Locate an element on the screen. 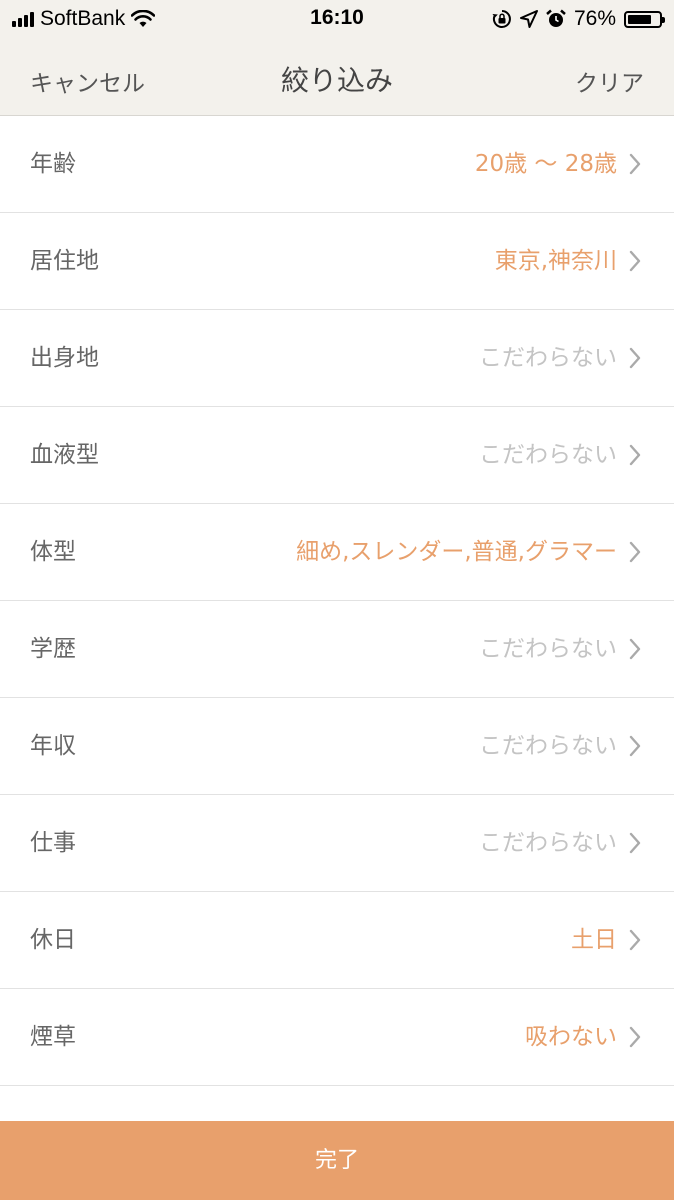  filter-label: 学歴 is located at coordinates (53, 649).